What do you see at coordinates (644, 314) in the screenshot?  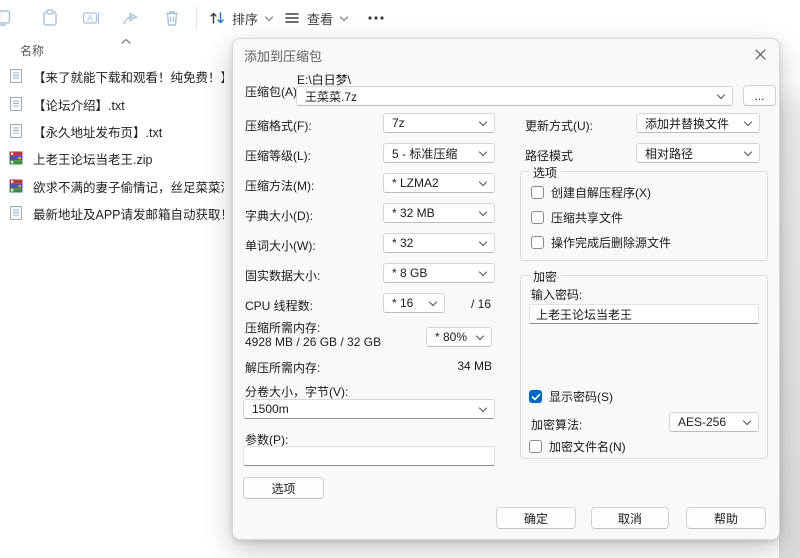 I see `password-input` at bounding box center [644, 314].